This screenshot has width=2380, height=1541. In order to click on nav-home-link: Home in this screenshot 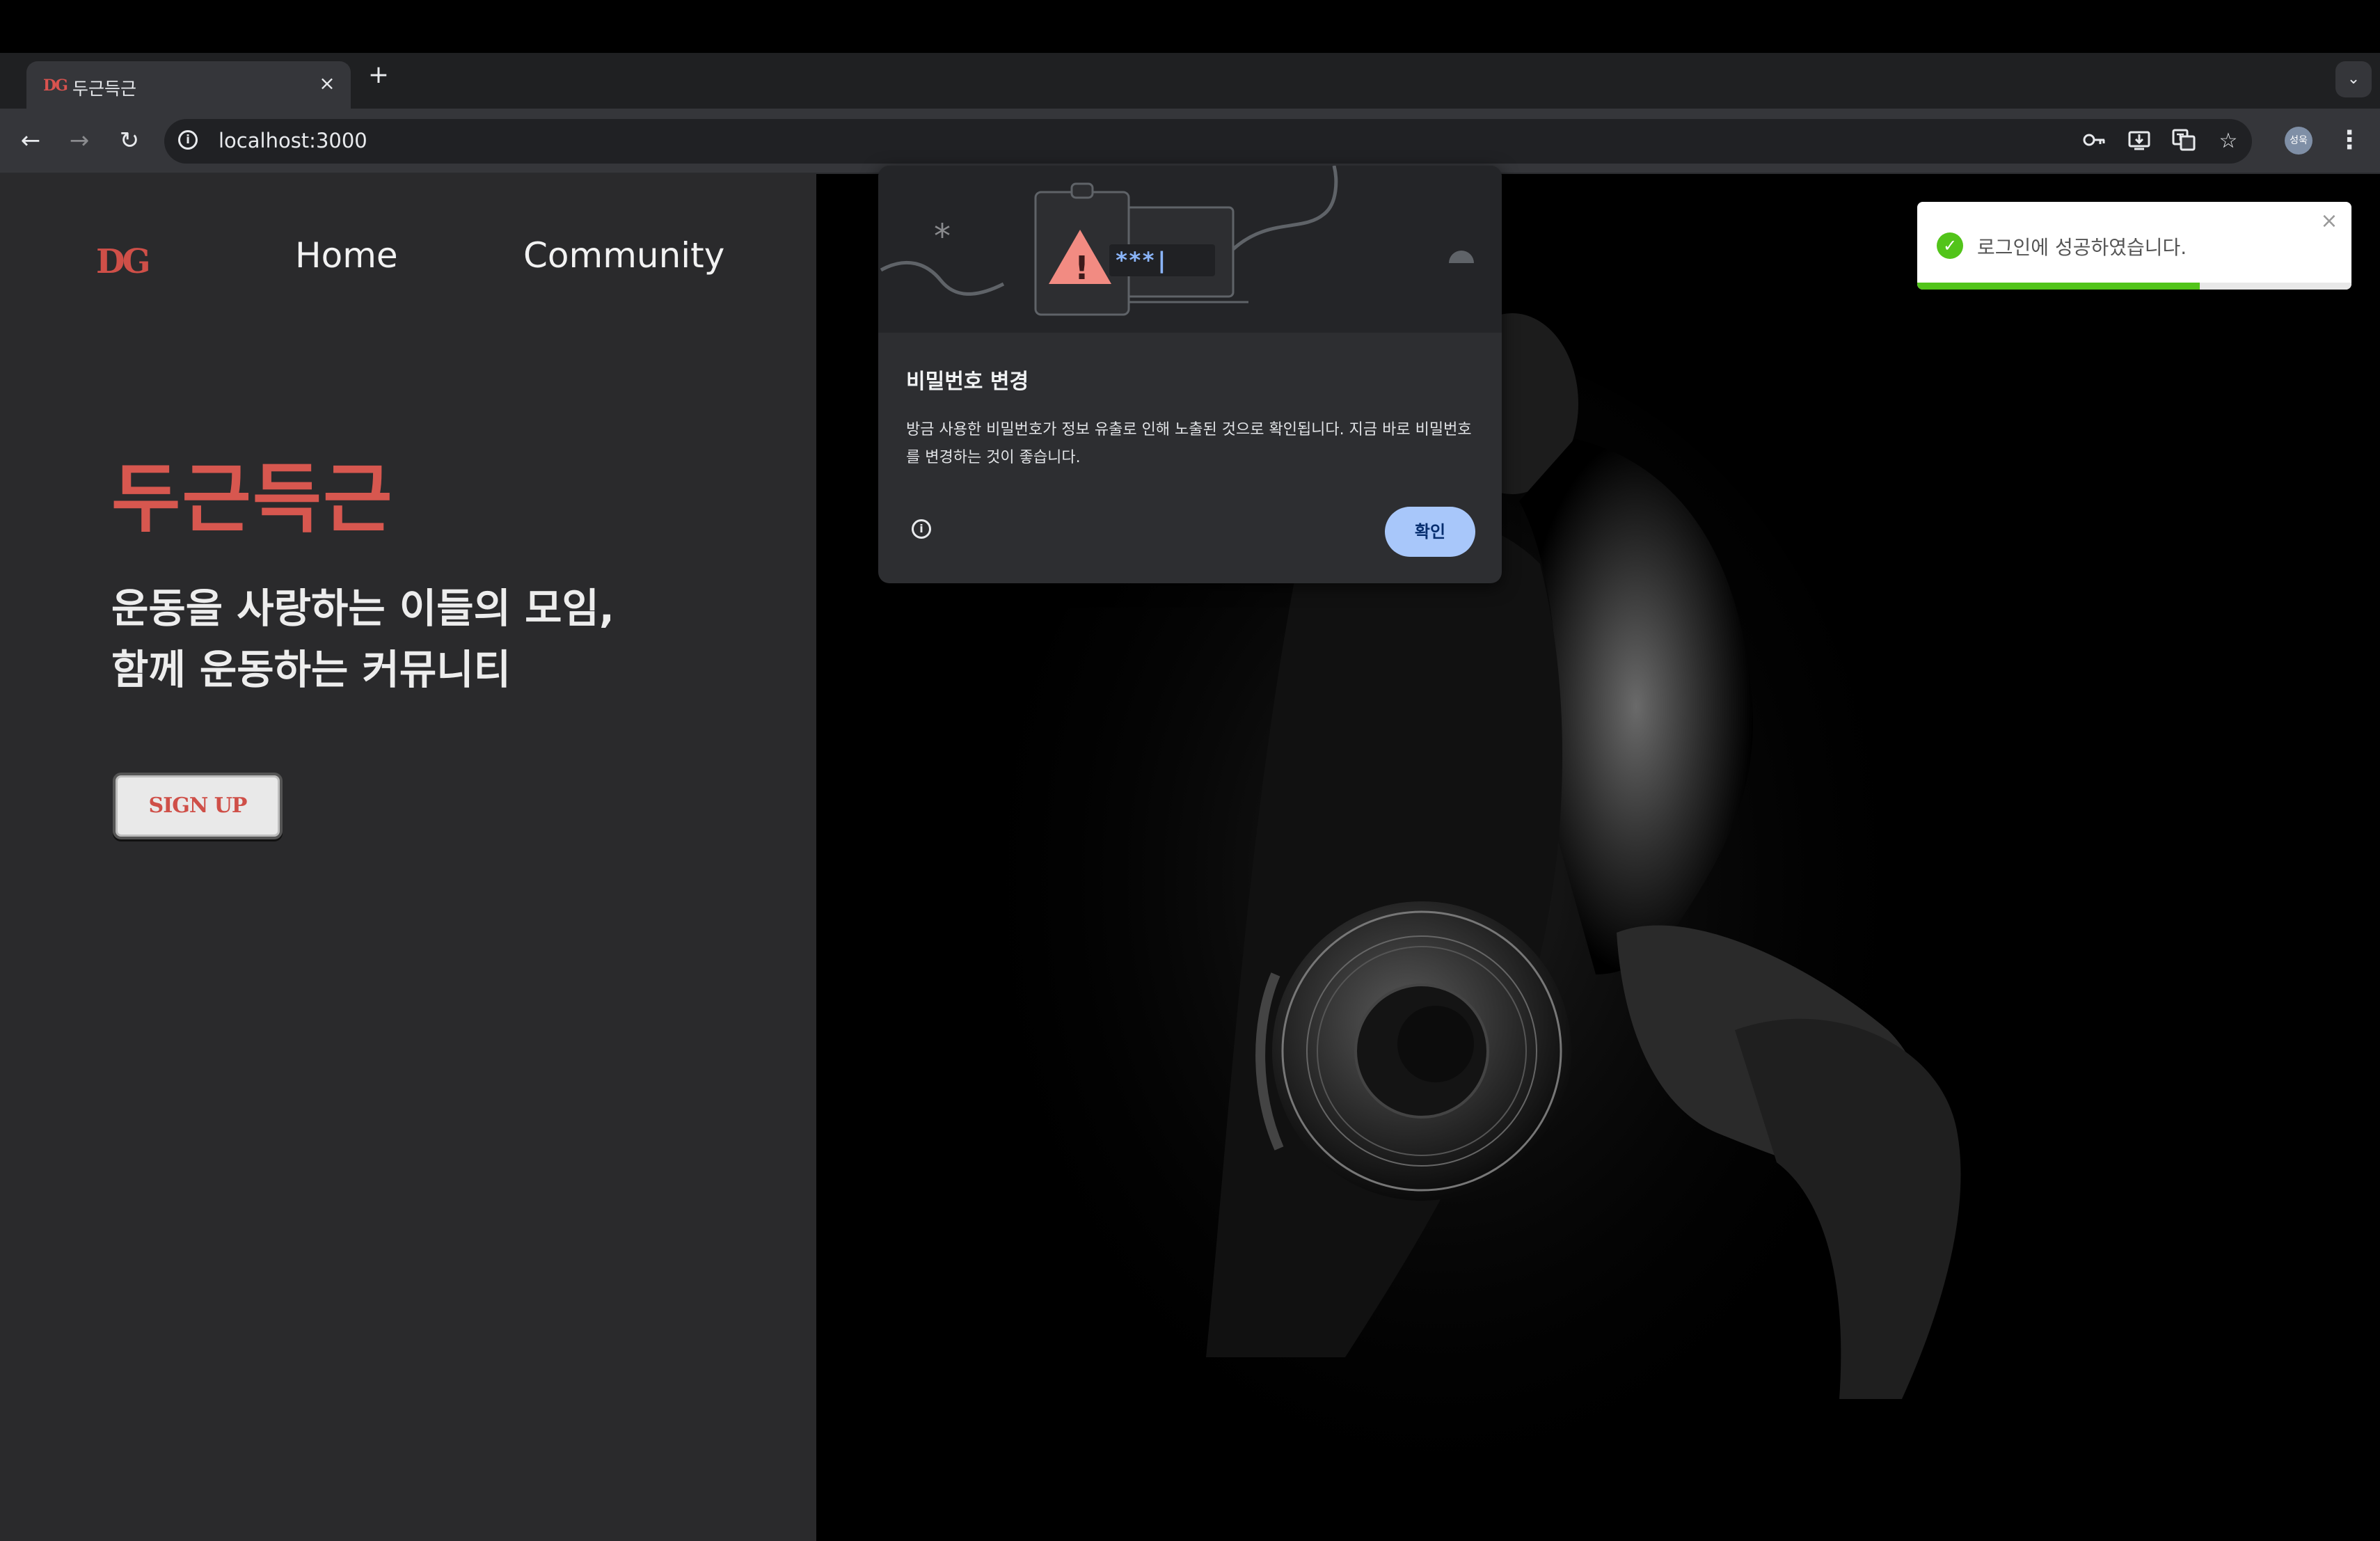, I will do `click(346, 255)`.